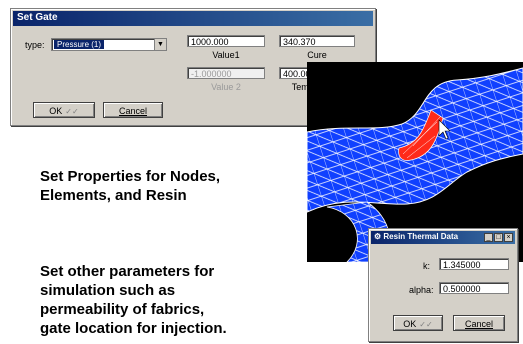 Image resolution: width=523 pixels, height=344 pixels. What do you see at coordinates (226, 73) in the screenshot?
I see `value2-input: -1.000000` at bounding box center [226, 73].